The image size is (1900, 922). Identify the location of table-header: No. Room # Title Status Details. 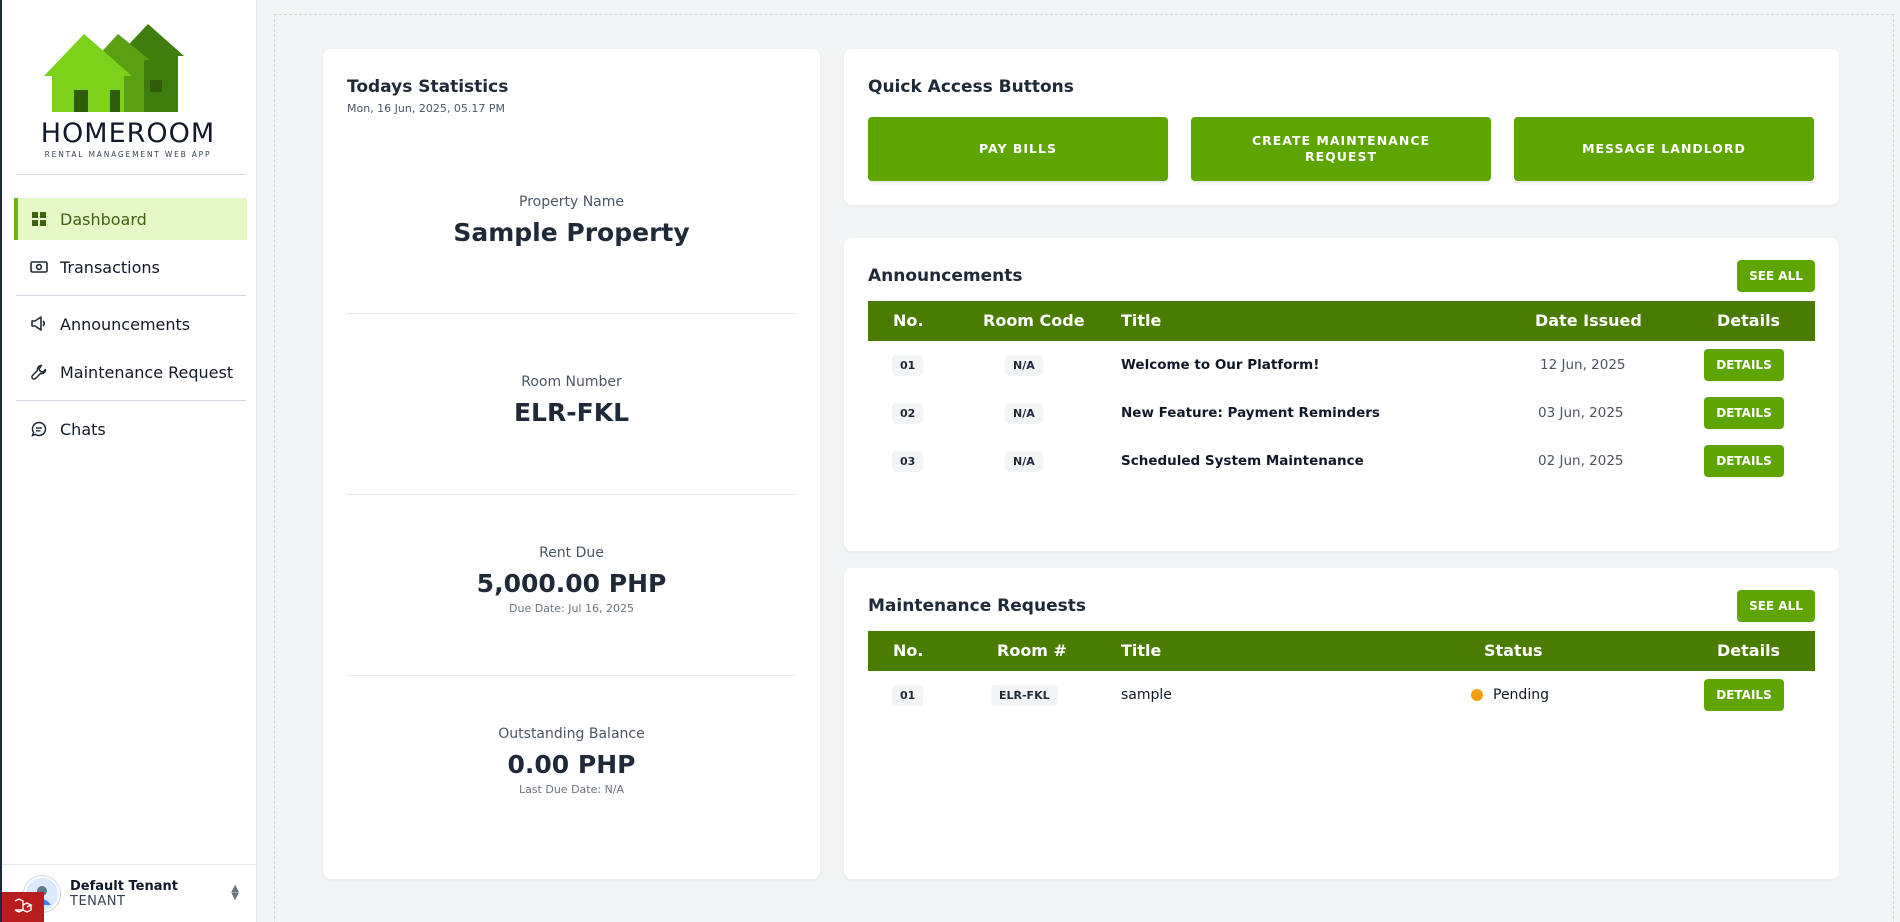
(1341, 651).